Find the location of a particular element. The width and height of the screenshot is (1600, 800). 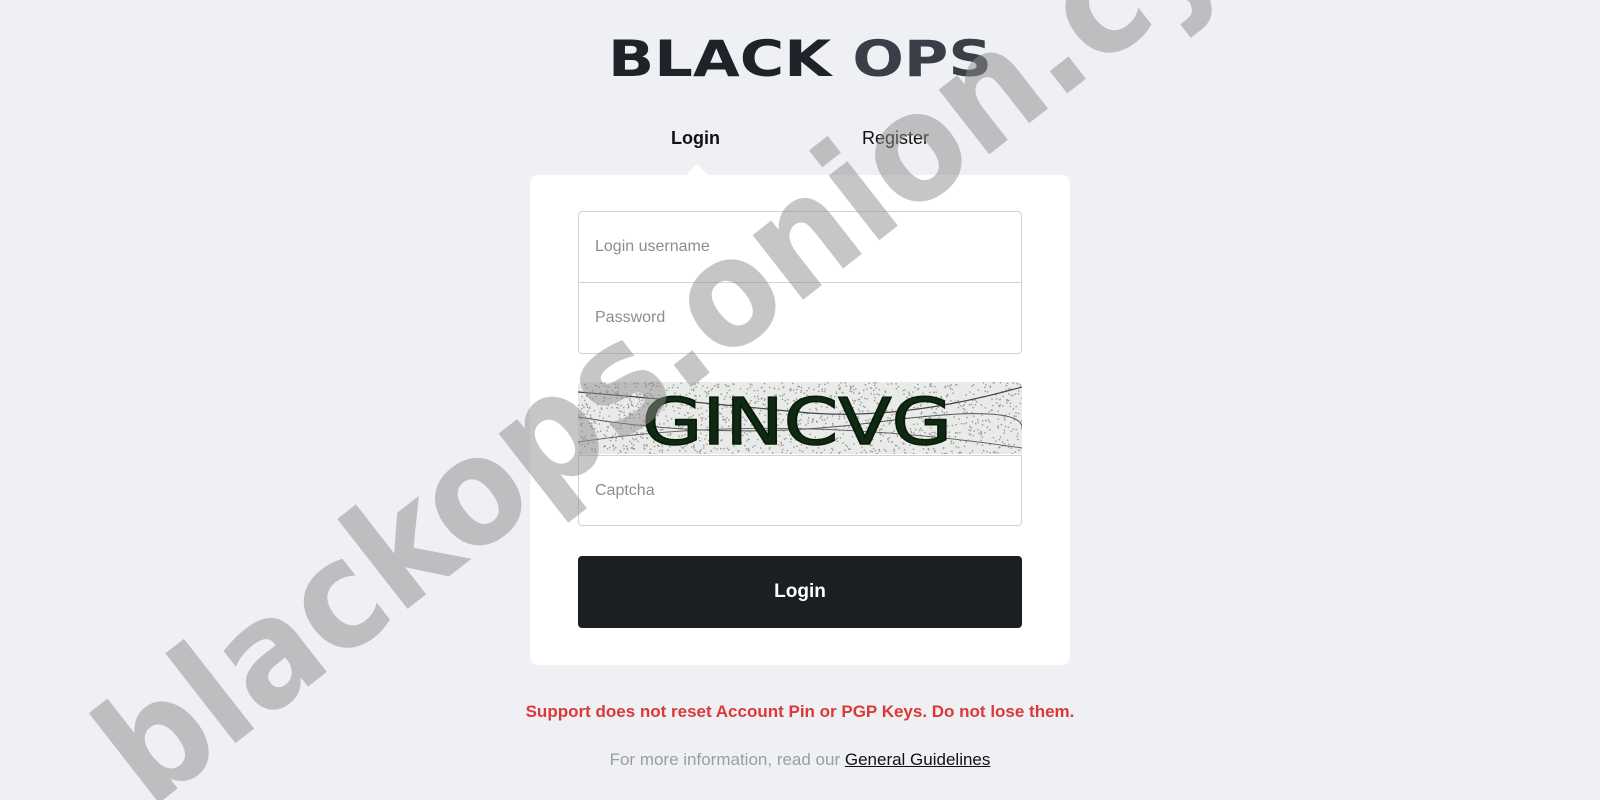

tab-login: Login is located at coordinates (695, 138).